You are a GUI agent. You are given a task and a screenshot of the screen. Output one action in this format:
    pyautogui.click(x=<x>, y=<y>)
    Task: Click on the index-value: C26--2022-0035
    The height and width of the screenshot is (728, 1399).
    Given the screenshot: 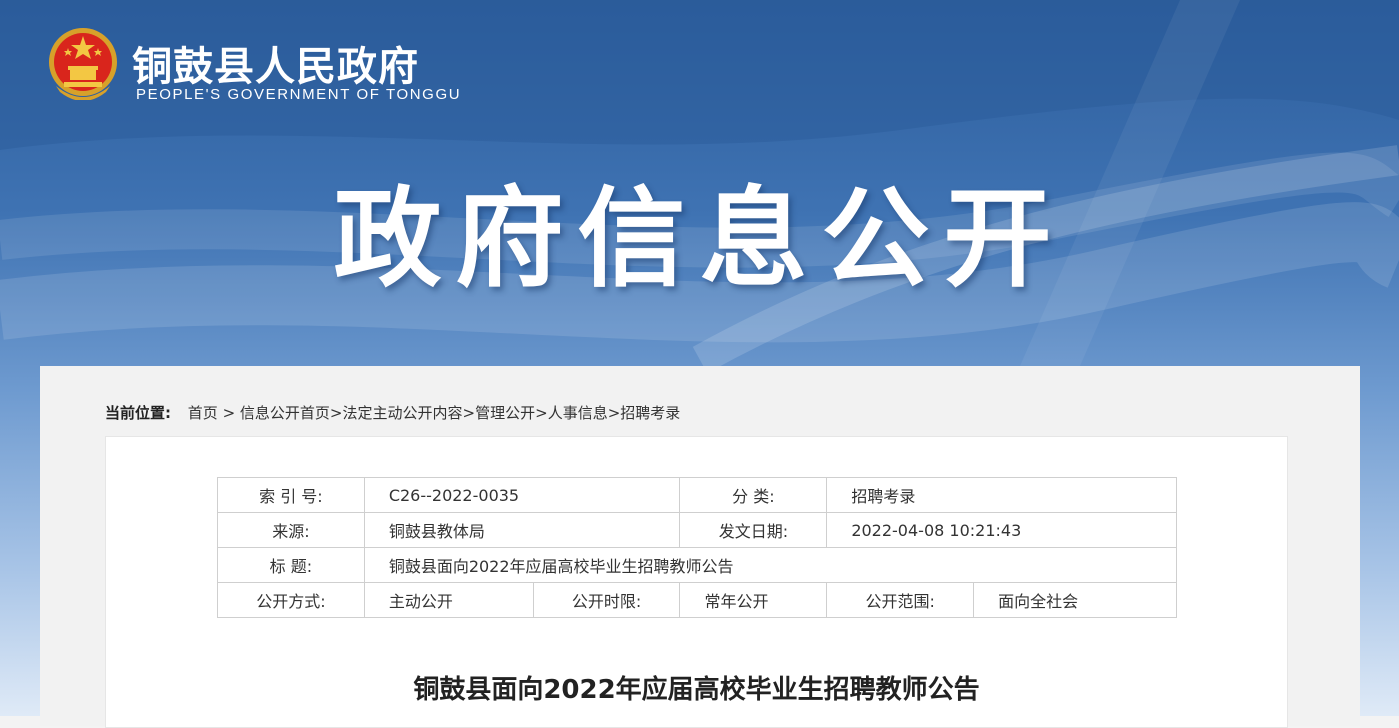 What is the action you would take?
    pyautogui.click(x=522, y=495)
    